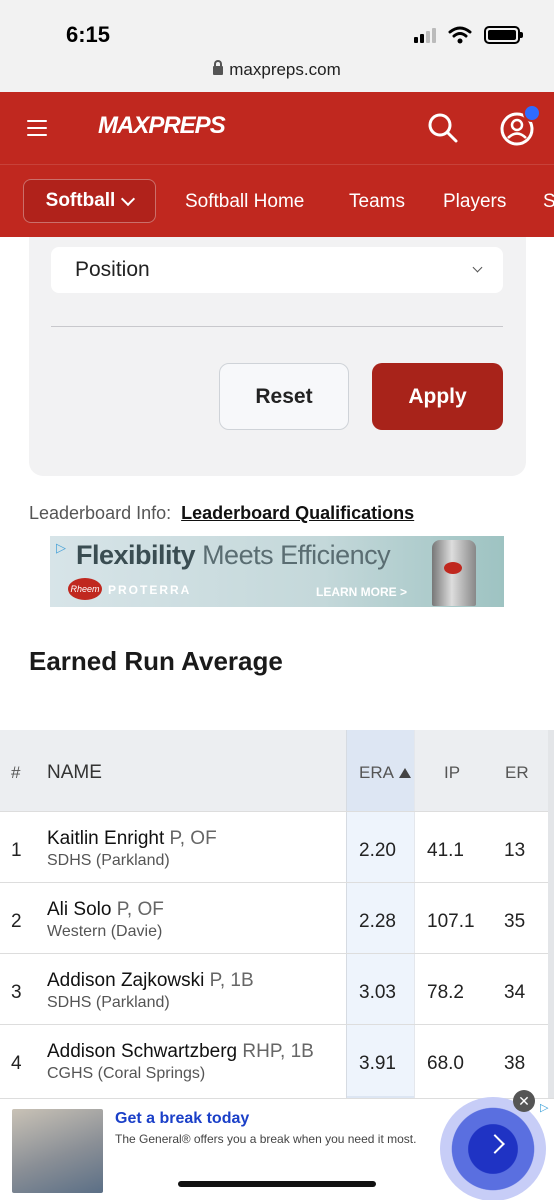 Image resolution: width=554 pixels, height=1200 pixels. Describe the element at coordinates (377, 1063) in the screenshot. I see `era-value: 3.91` at that location.